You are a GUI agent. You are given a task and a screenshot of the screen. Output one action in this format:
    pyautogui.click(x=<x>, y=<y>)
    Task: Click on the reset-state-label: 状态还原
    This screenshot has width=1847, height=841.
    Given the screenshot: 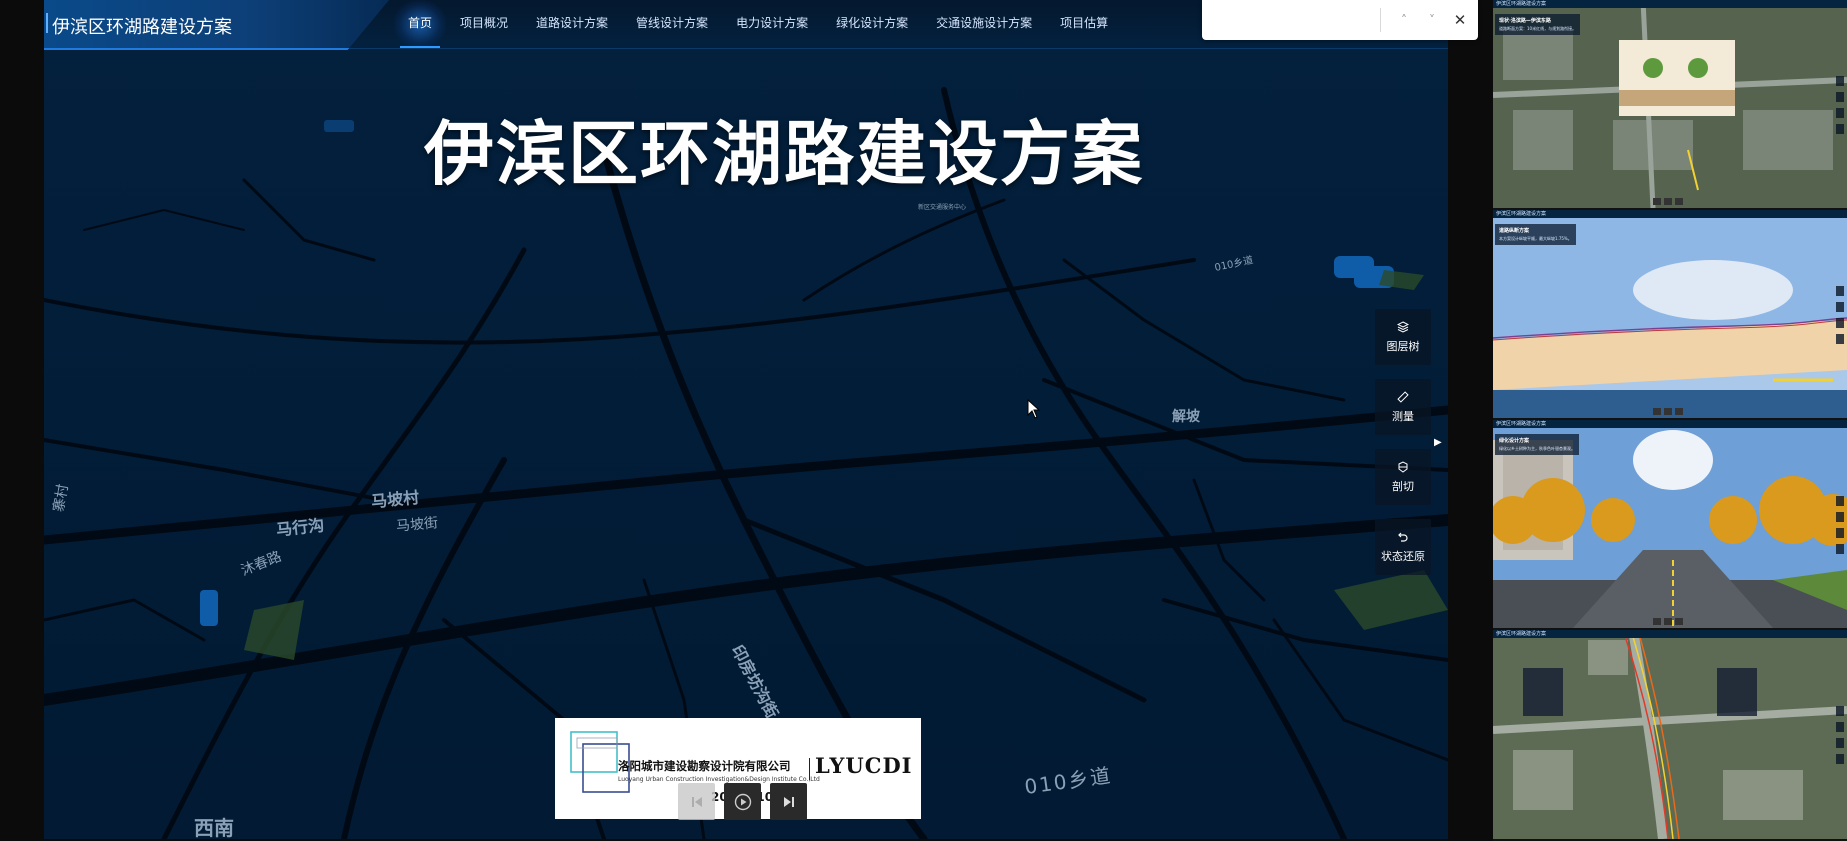 What is the action you would take?
    pyautogui.click(x=1403, y=556)
    